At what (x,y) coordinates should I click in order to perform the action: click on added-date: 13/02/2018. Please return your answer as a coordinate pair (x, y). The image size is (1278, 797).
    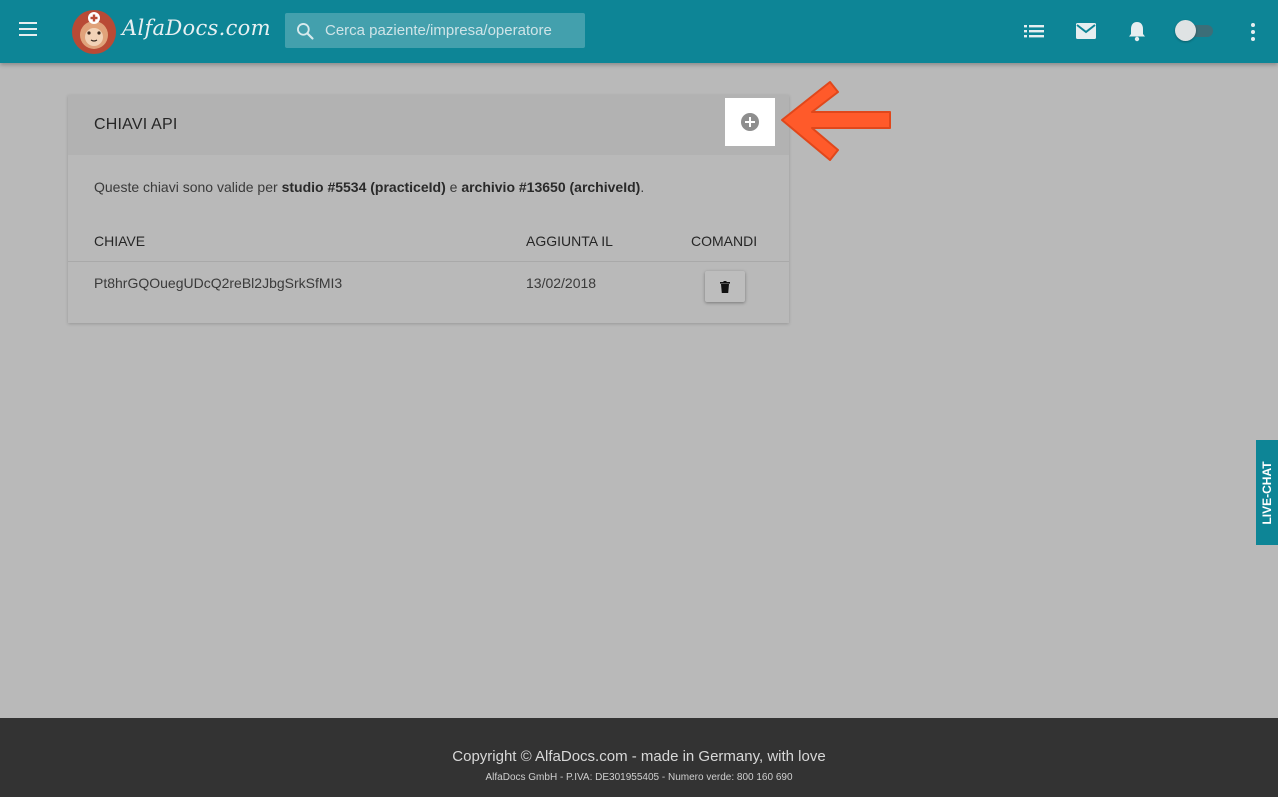
    Looking at the image, I should click on (561, 283).